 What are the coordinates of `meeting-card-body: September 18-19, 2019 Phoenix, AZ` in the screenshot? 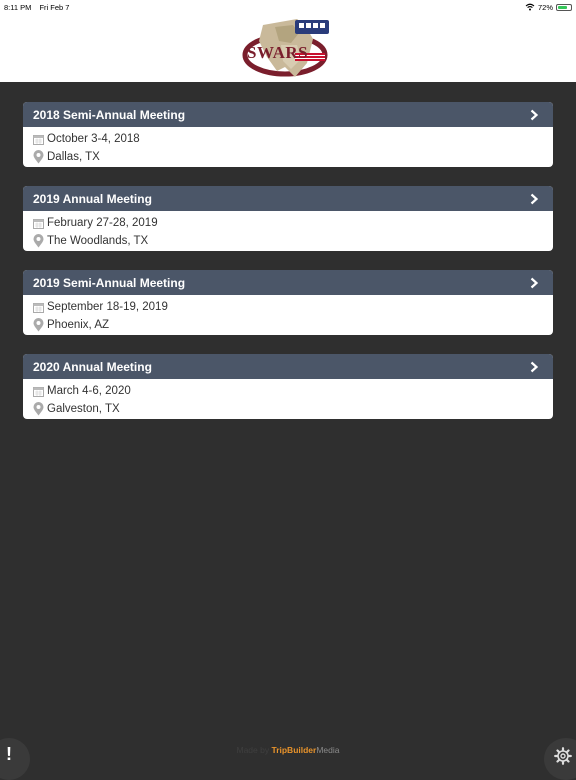 It's located at (288, 314).